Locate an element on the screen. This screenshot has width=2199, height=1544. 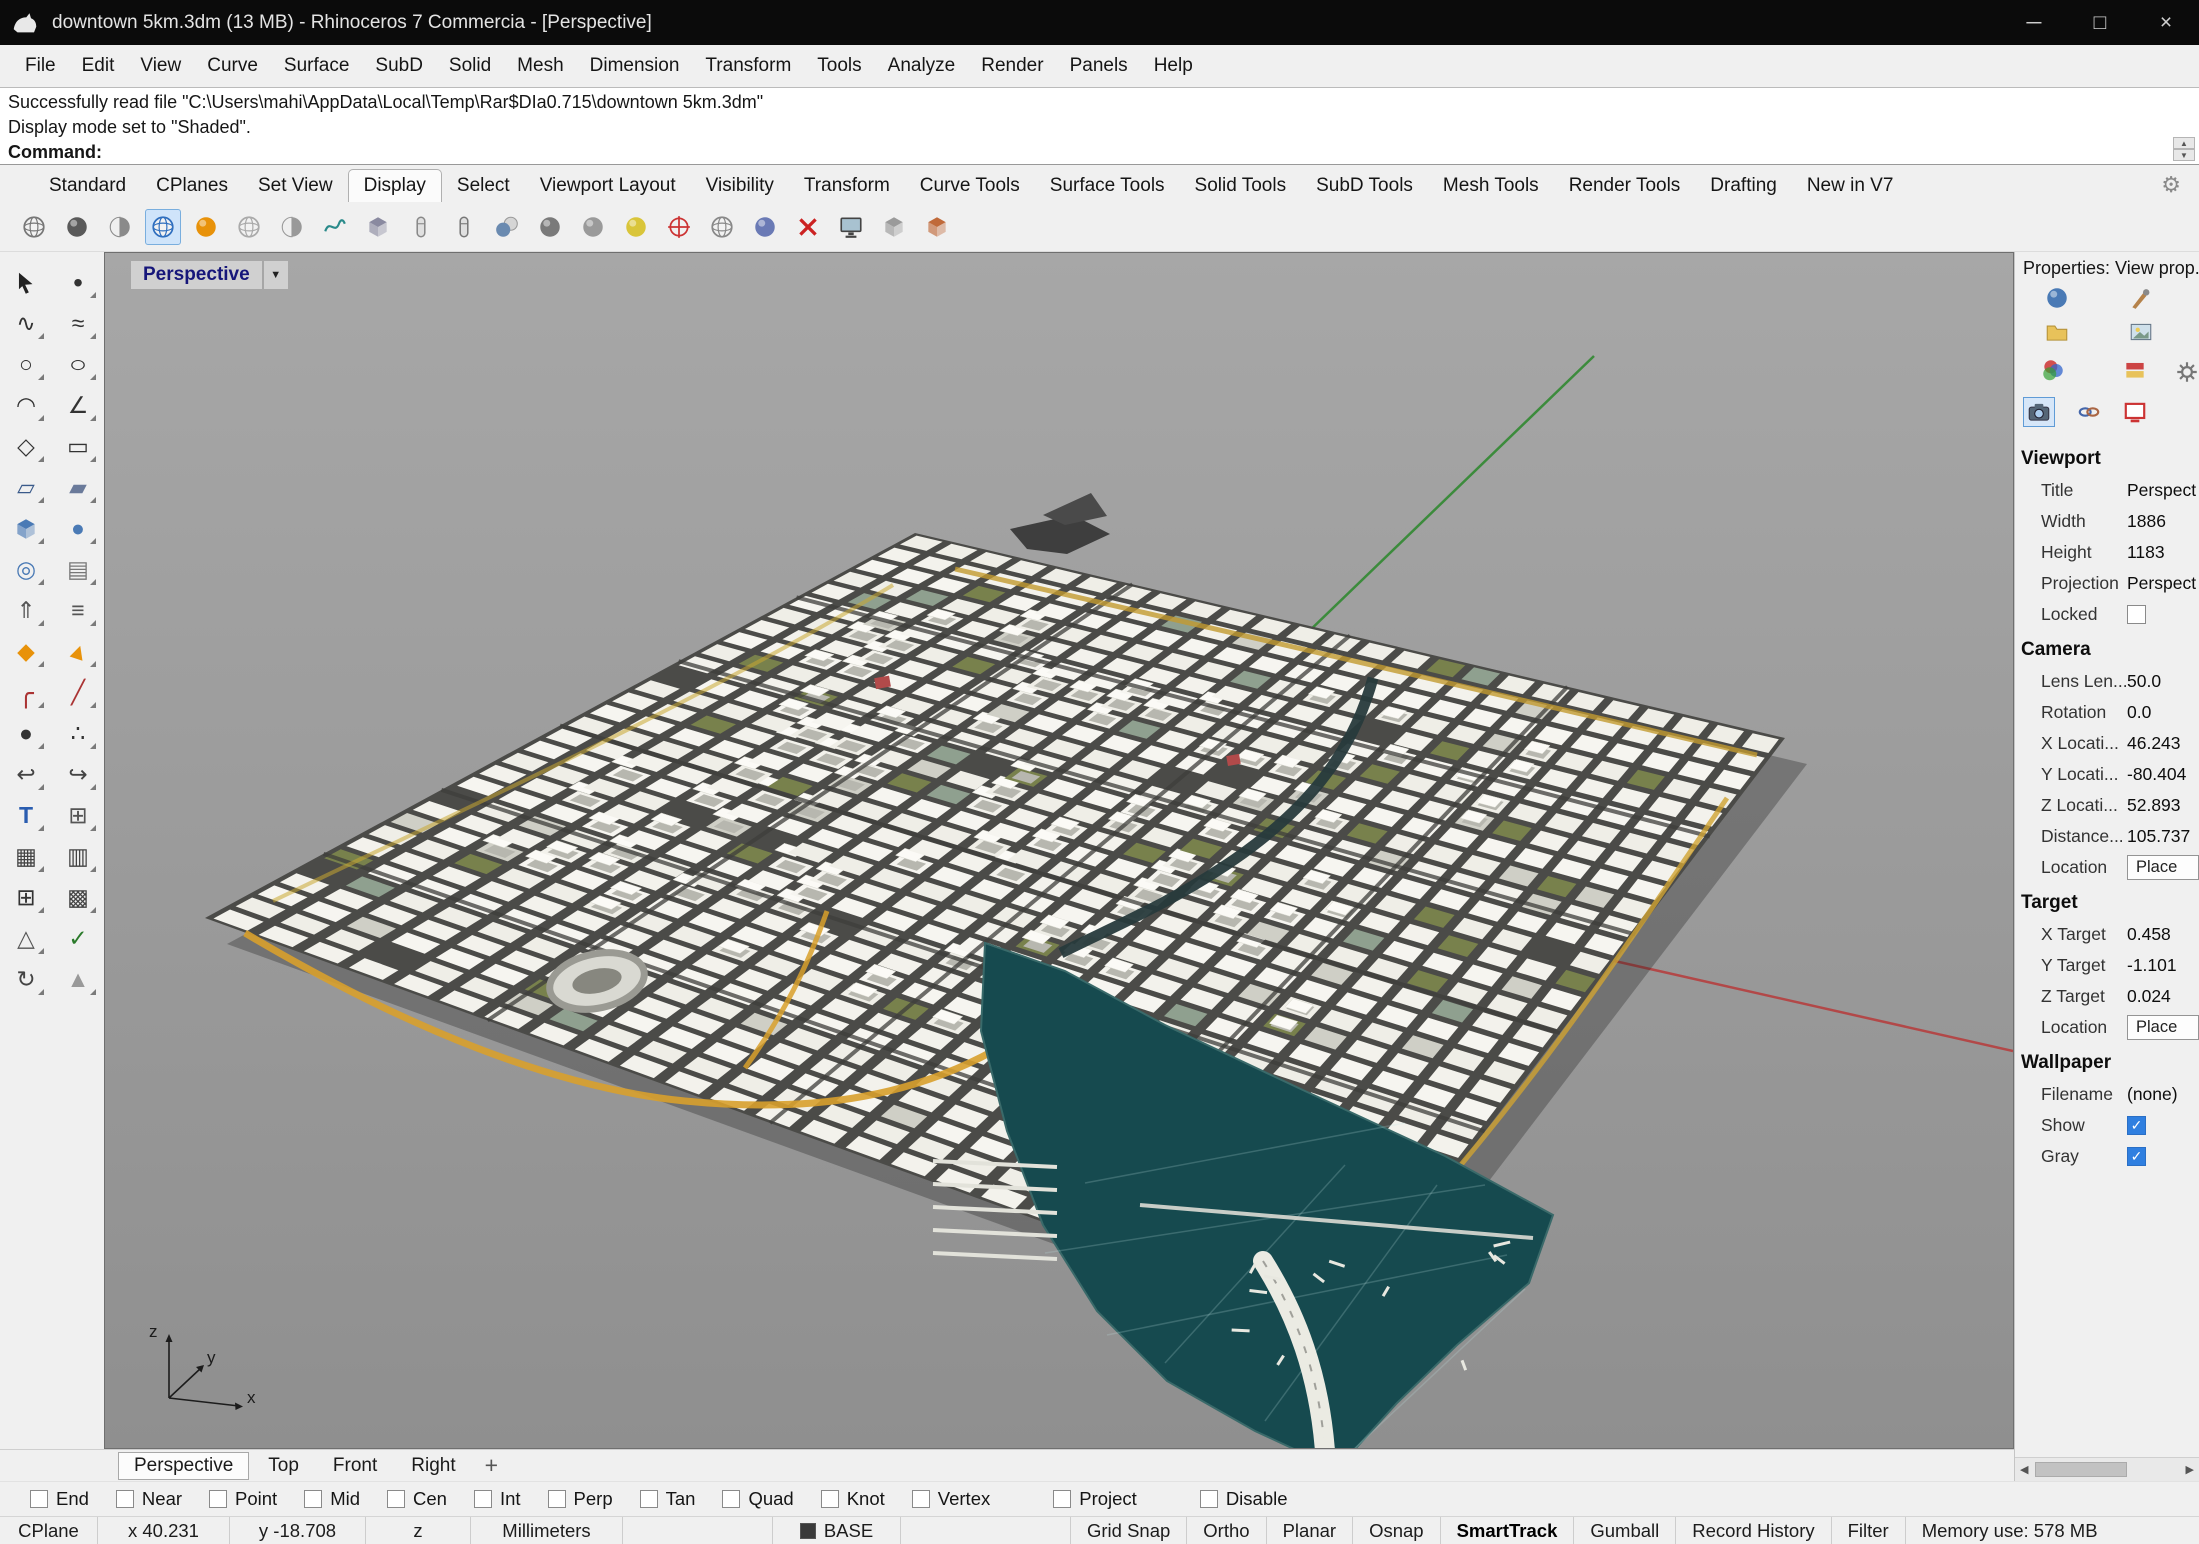
close-button: × is located at coordinates (2166, 22).